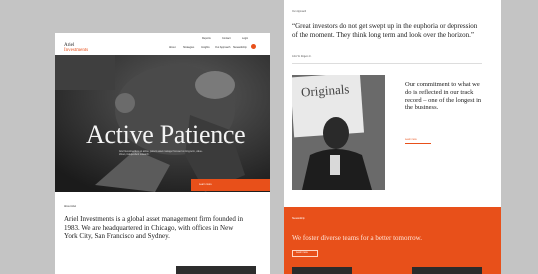 This screenshot has height=274, width=538. What do you see at coordinates (166, 134) in the screenshot?
I see `hero-title: Active Patience` at bounding box center [166, 134].